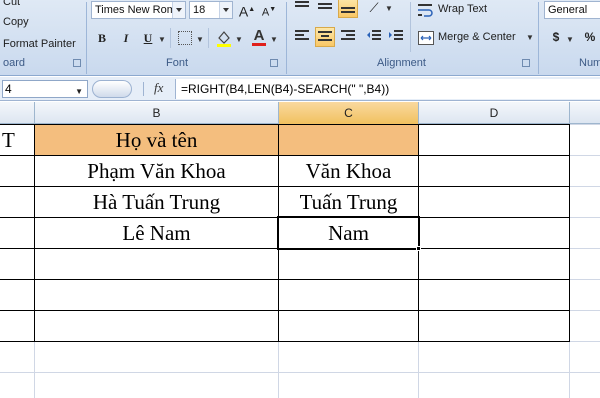  Describe the element at coordinates (387, 89) in the screenshot. I see `formula-input: =RIGHT(B4,LEN(B4)-SEARCH(" ",B4))` at that location.